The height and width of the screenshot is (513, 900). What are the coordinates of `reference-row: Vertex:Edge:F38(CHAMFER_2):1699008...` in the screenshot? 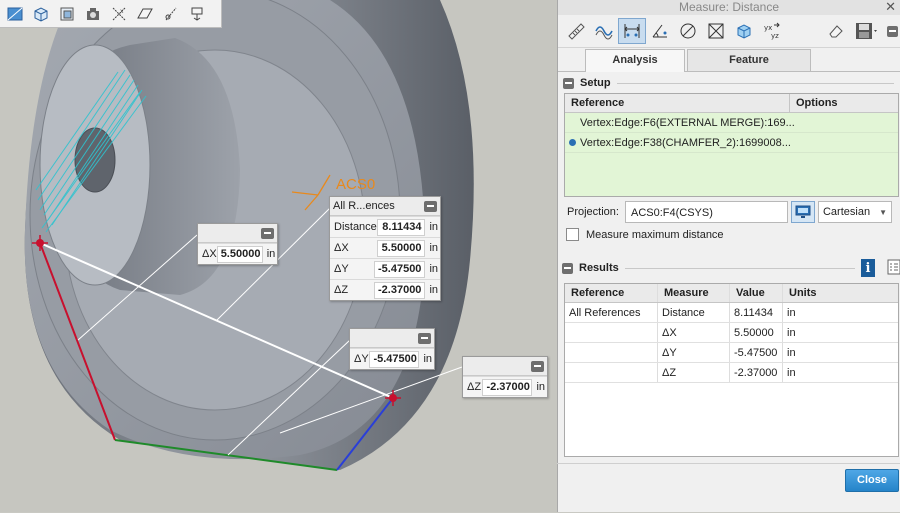 It's located at (731, 143).